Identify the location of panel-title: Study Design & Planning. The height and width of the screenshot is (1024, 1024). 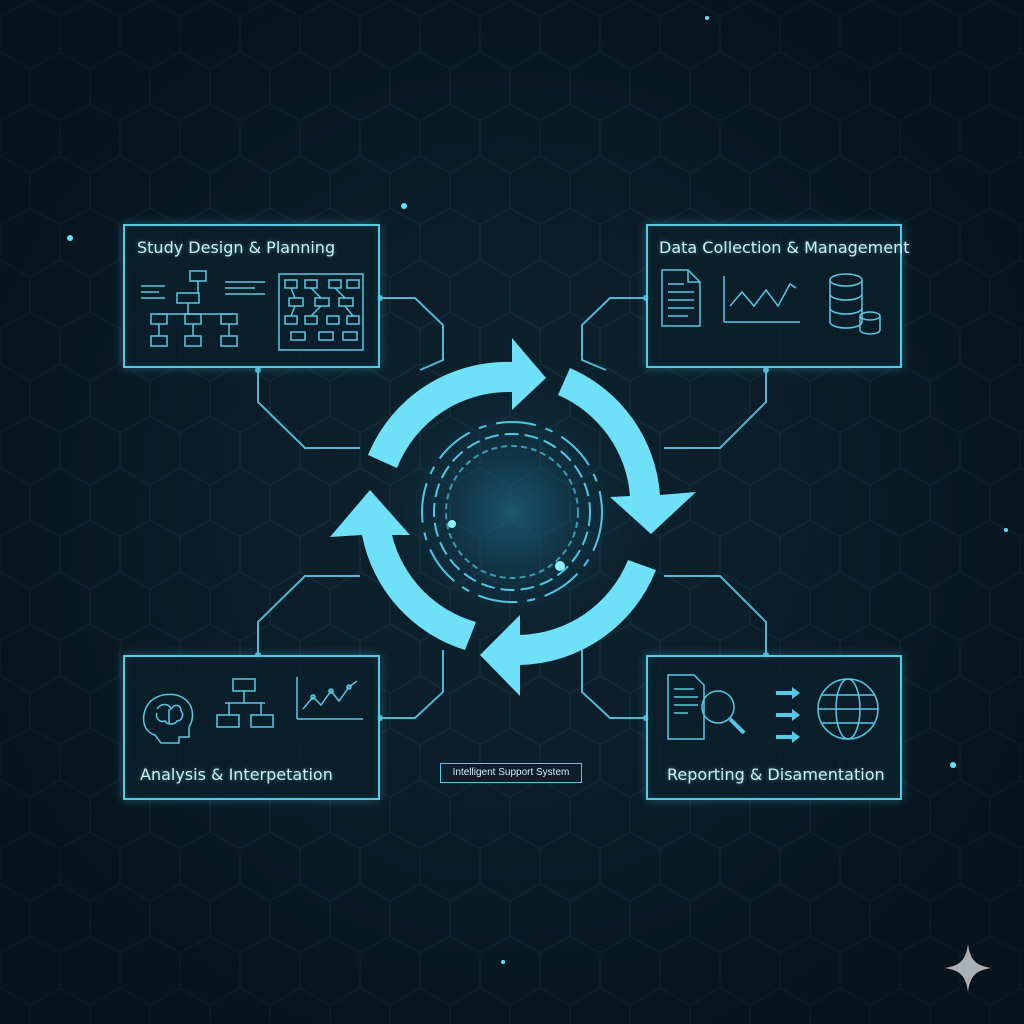
(236, 247).